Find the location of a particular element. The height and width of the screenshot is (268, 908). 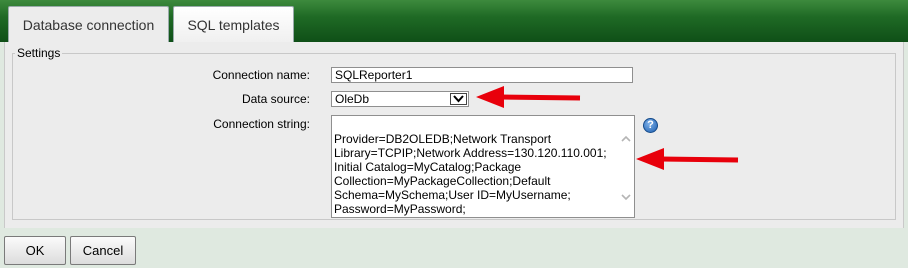

data-source-select: OleDb is located at coordinates (400, 99).